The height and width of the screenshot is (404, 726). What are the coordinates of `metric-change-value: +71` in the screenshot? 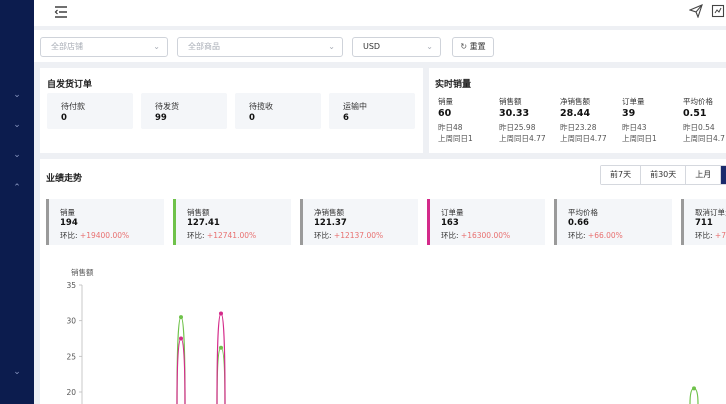 It's located at (720, 235).